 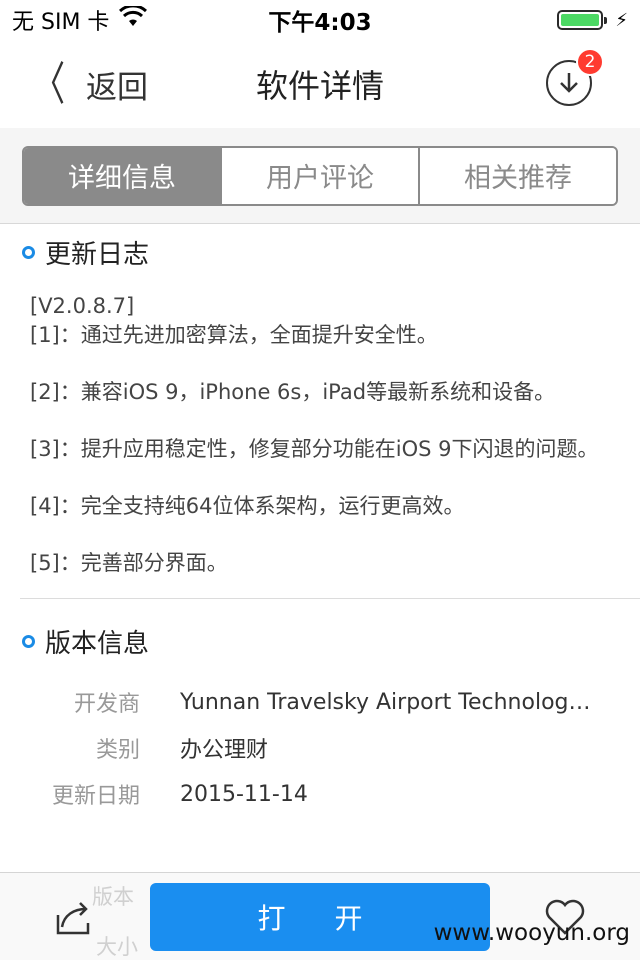 I want to click on info-row-category: 类别 办公理财, so click(x=320, y=748).